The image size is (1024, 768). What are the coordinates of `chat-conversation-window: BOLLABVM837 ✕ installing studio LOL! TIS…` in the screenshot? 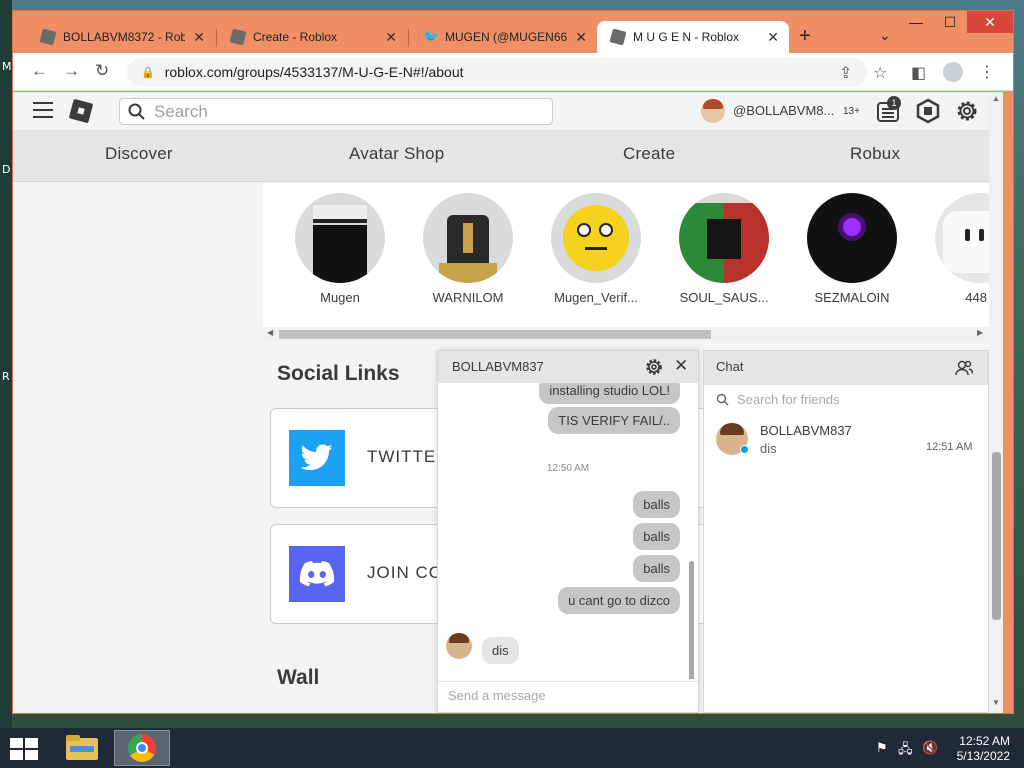 It's located at (568, 531).